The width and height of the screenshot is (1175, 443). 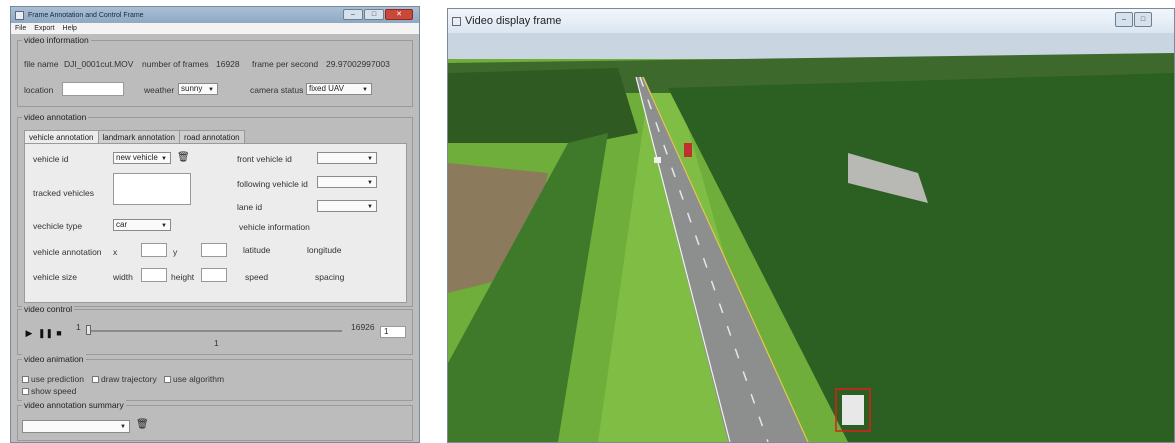 What do you see at coordinates (853, 410) in the screenshot?
I see `target-car` at bounding box center [853, 410].